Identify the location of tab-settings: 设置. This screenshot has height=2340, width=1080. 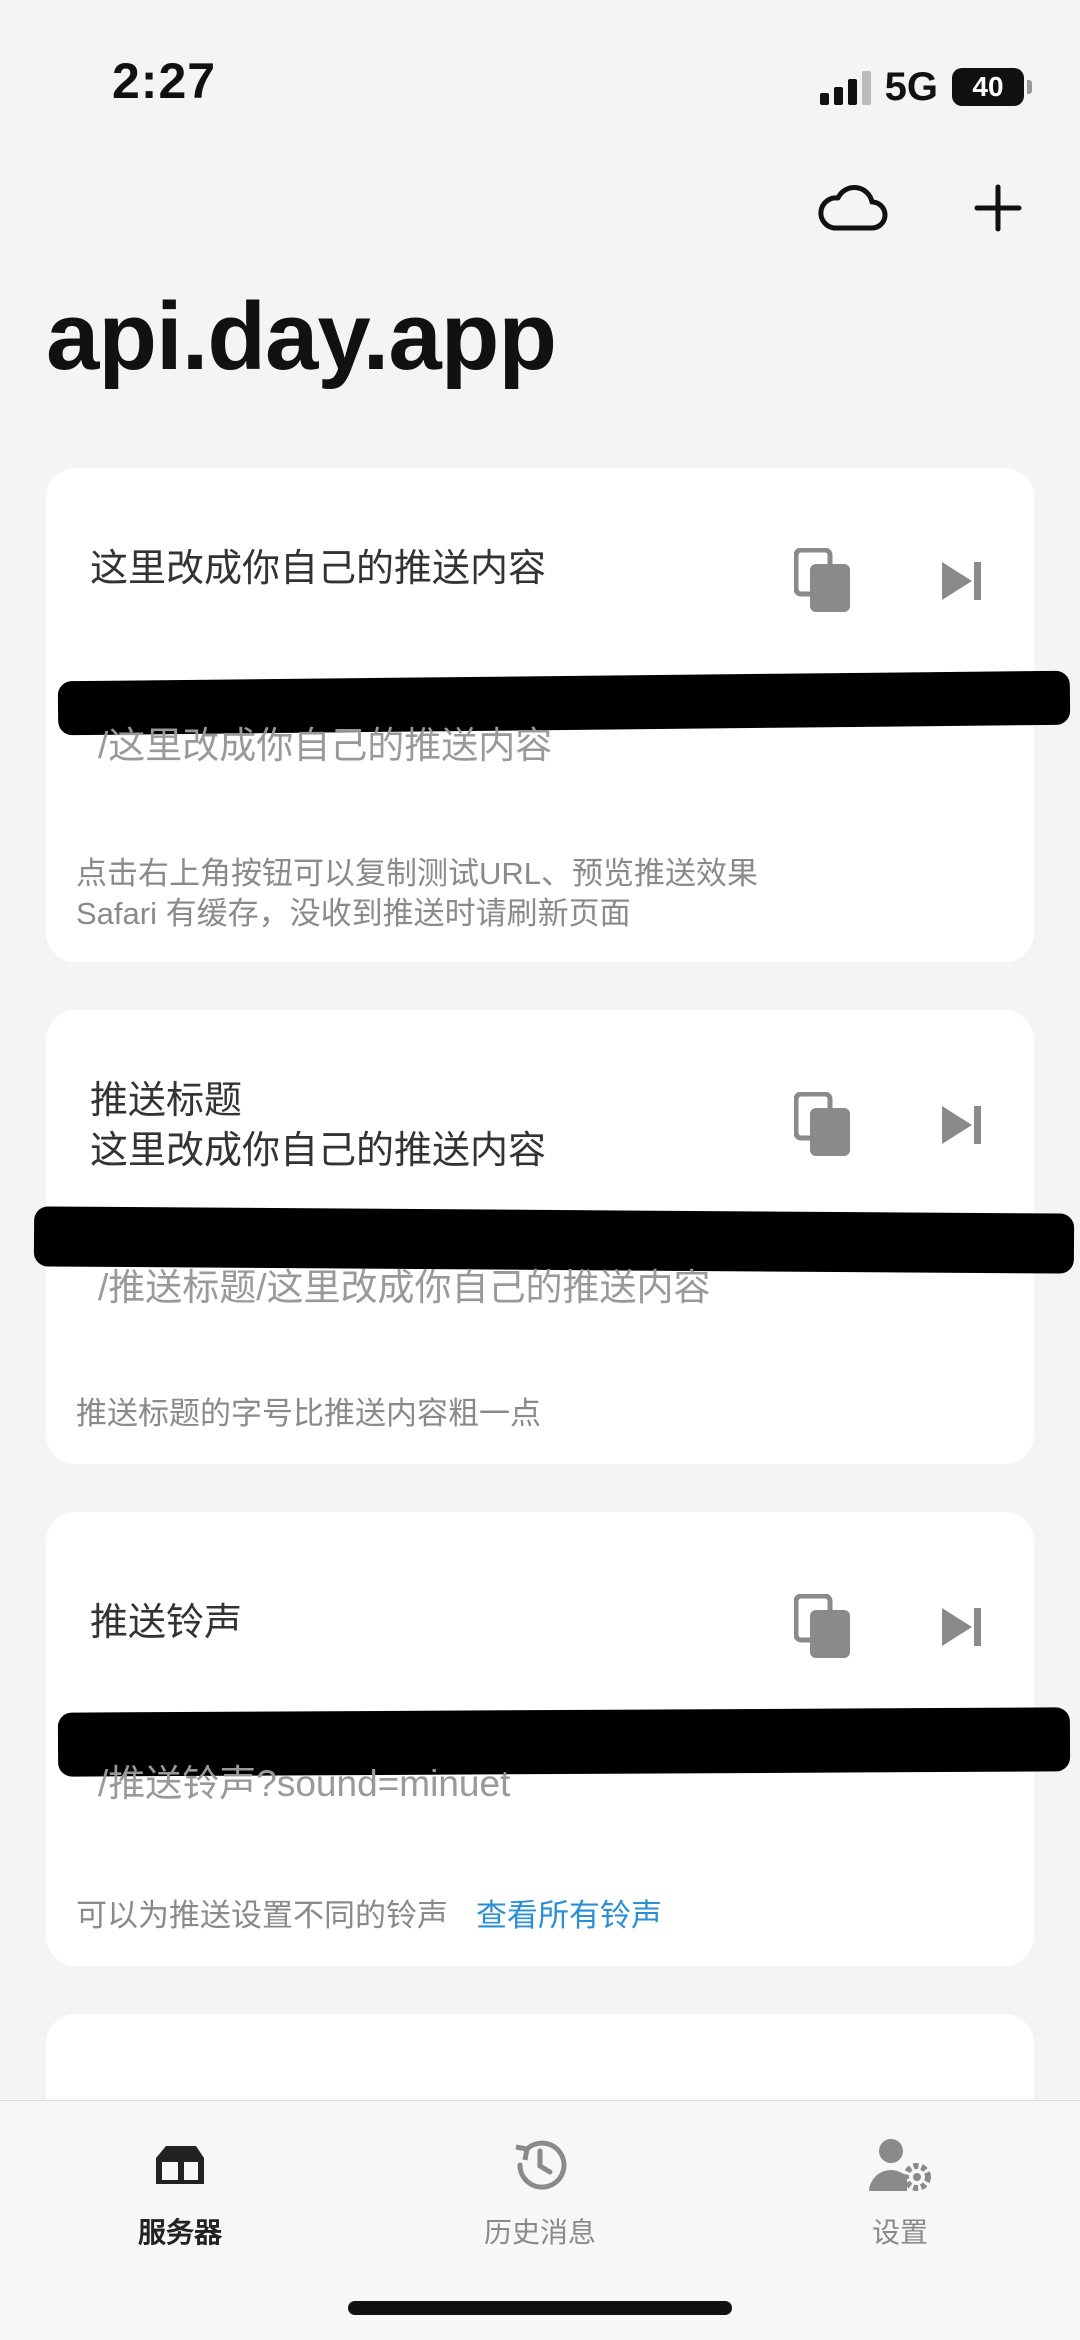
(900, 2188).